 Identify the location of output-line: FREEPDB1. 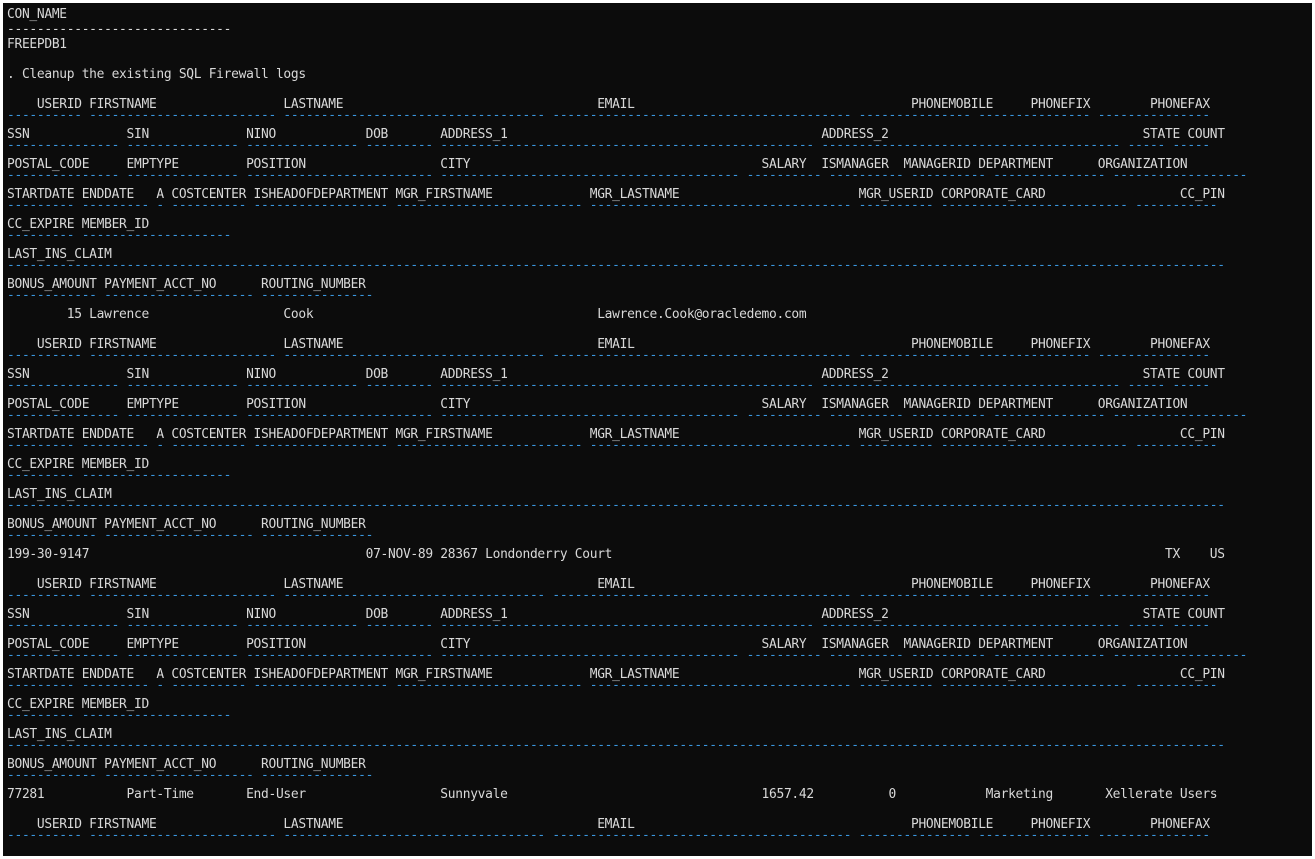
(37, 44).